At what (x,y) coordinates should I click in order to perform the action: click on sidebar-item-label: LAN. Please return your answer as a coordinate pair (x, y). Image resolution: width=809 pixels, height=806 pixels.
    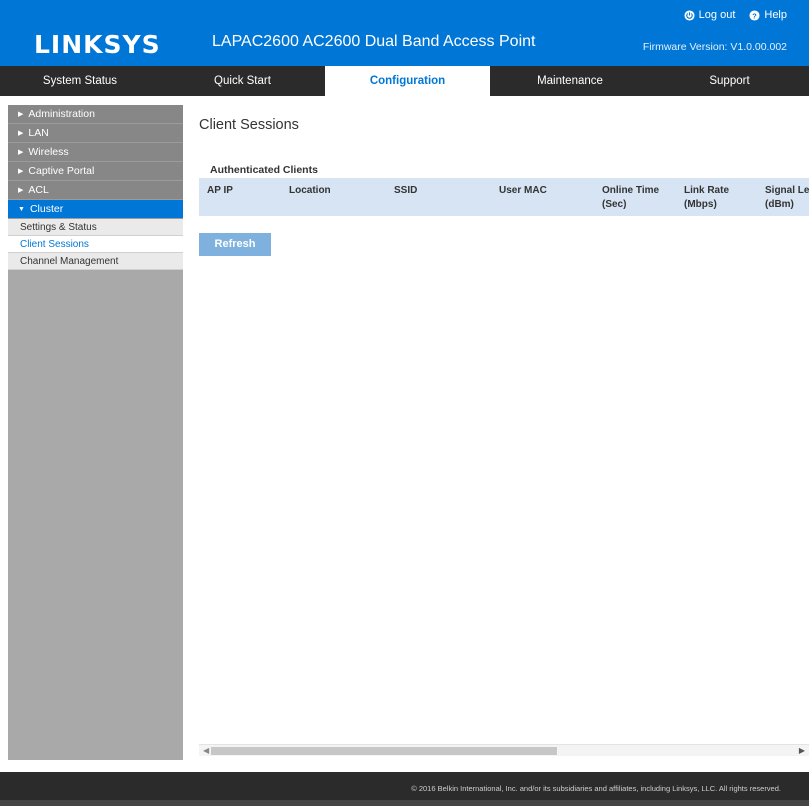
    Looking at the image, I should click on (38, 133).